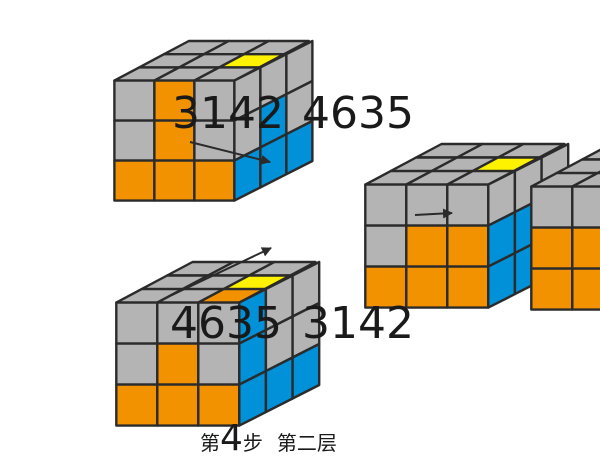 The image size is (600, 474). What do you see at coordinates (210, 443) in the screenshot?
I see `caption-prefix: 第` at bounding box center [210, 443].